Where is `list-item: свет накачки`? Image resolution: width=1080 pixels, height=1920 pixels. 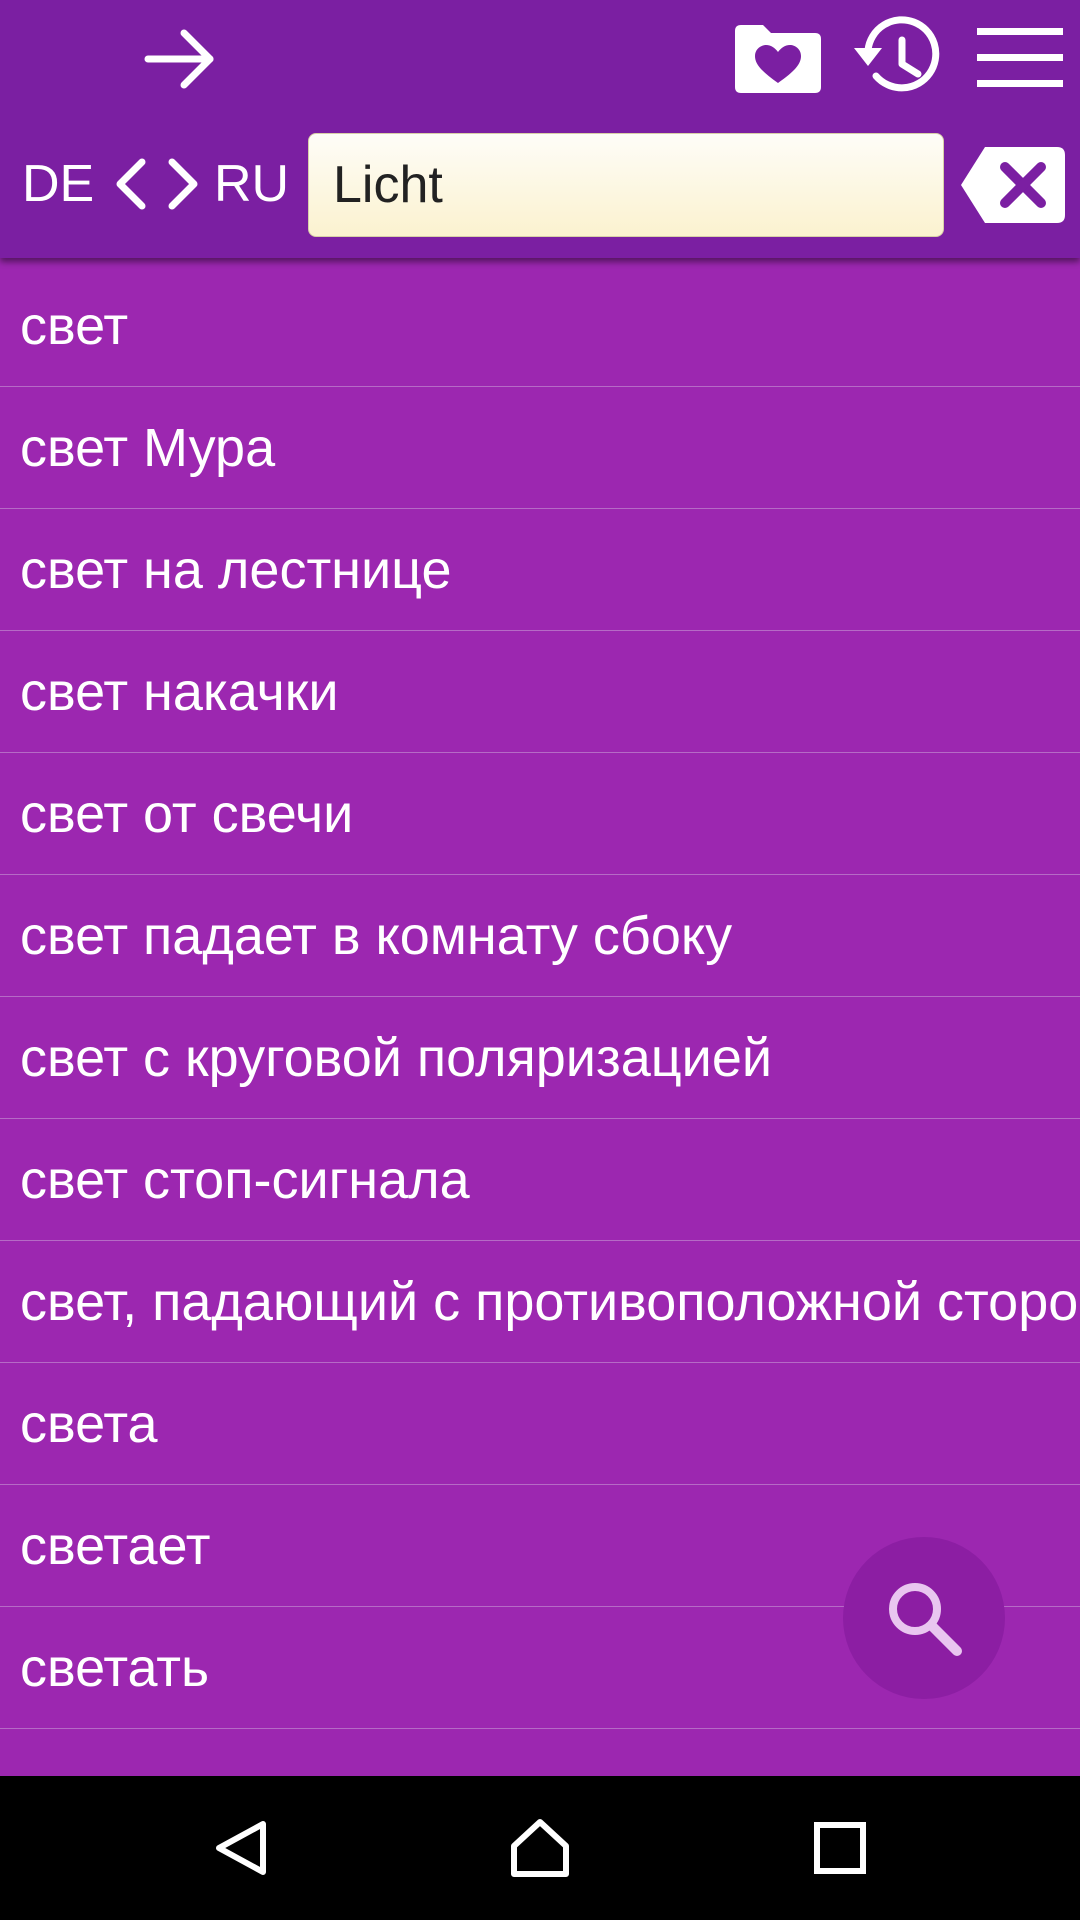 list-item: свет накачки is located at coordinates (540, 692).